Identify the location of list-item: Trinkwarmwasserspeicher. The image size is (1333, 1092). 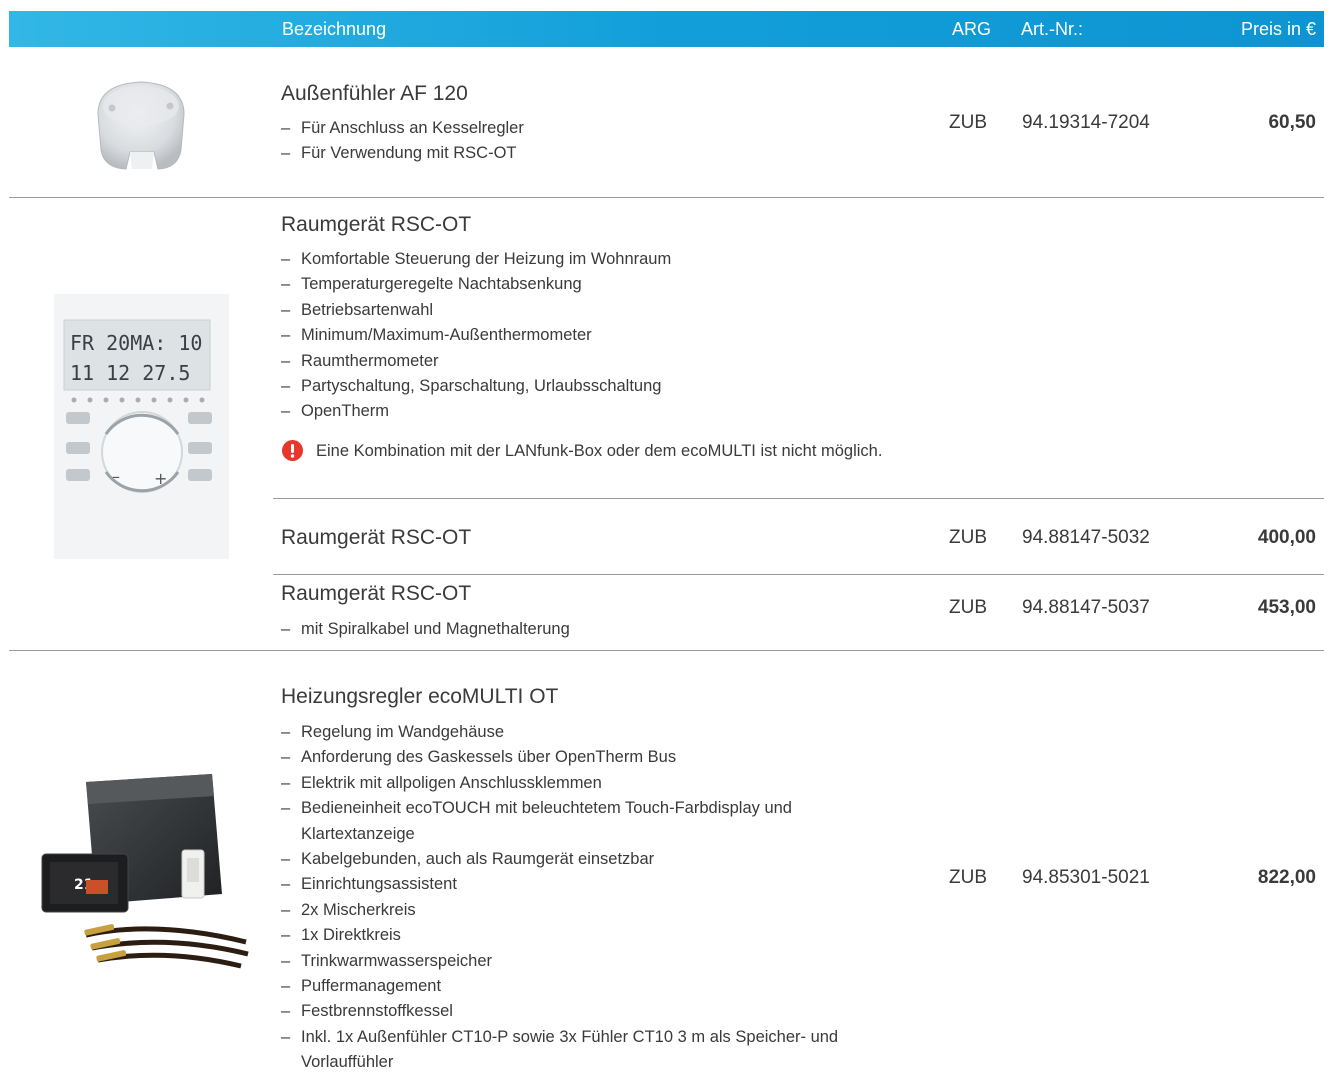
(591, 962).